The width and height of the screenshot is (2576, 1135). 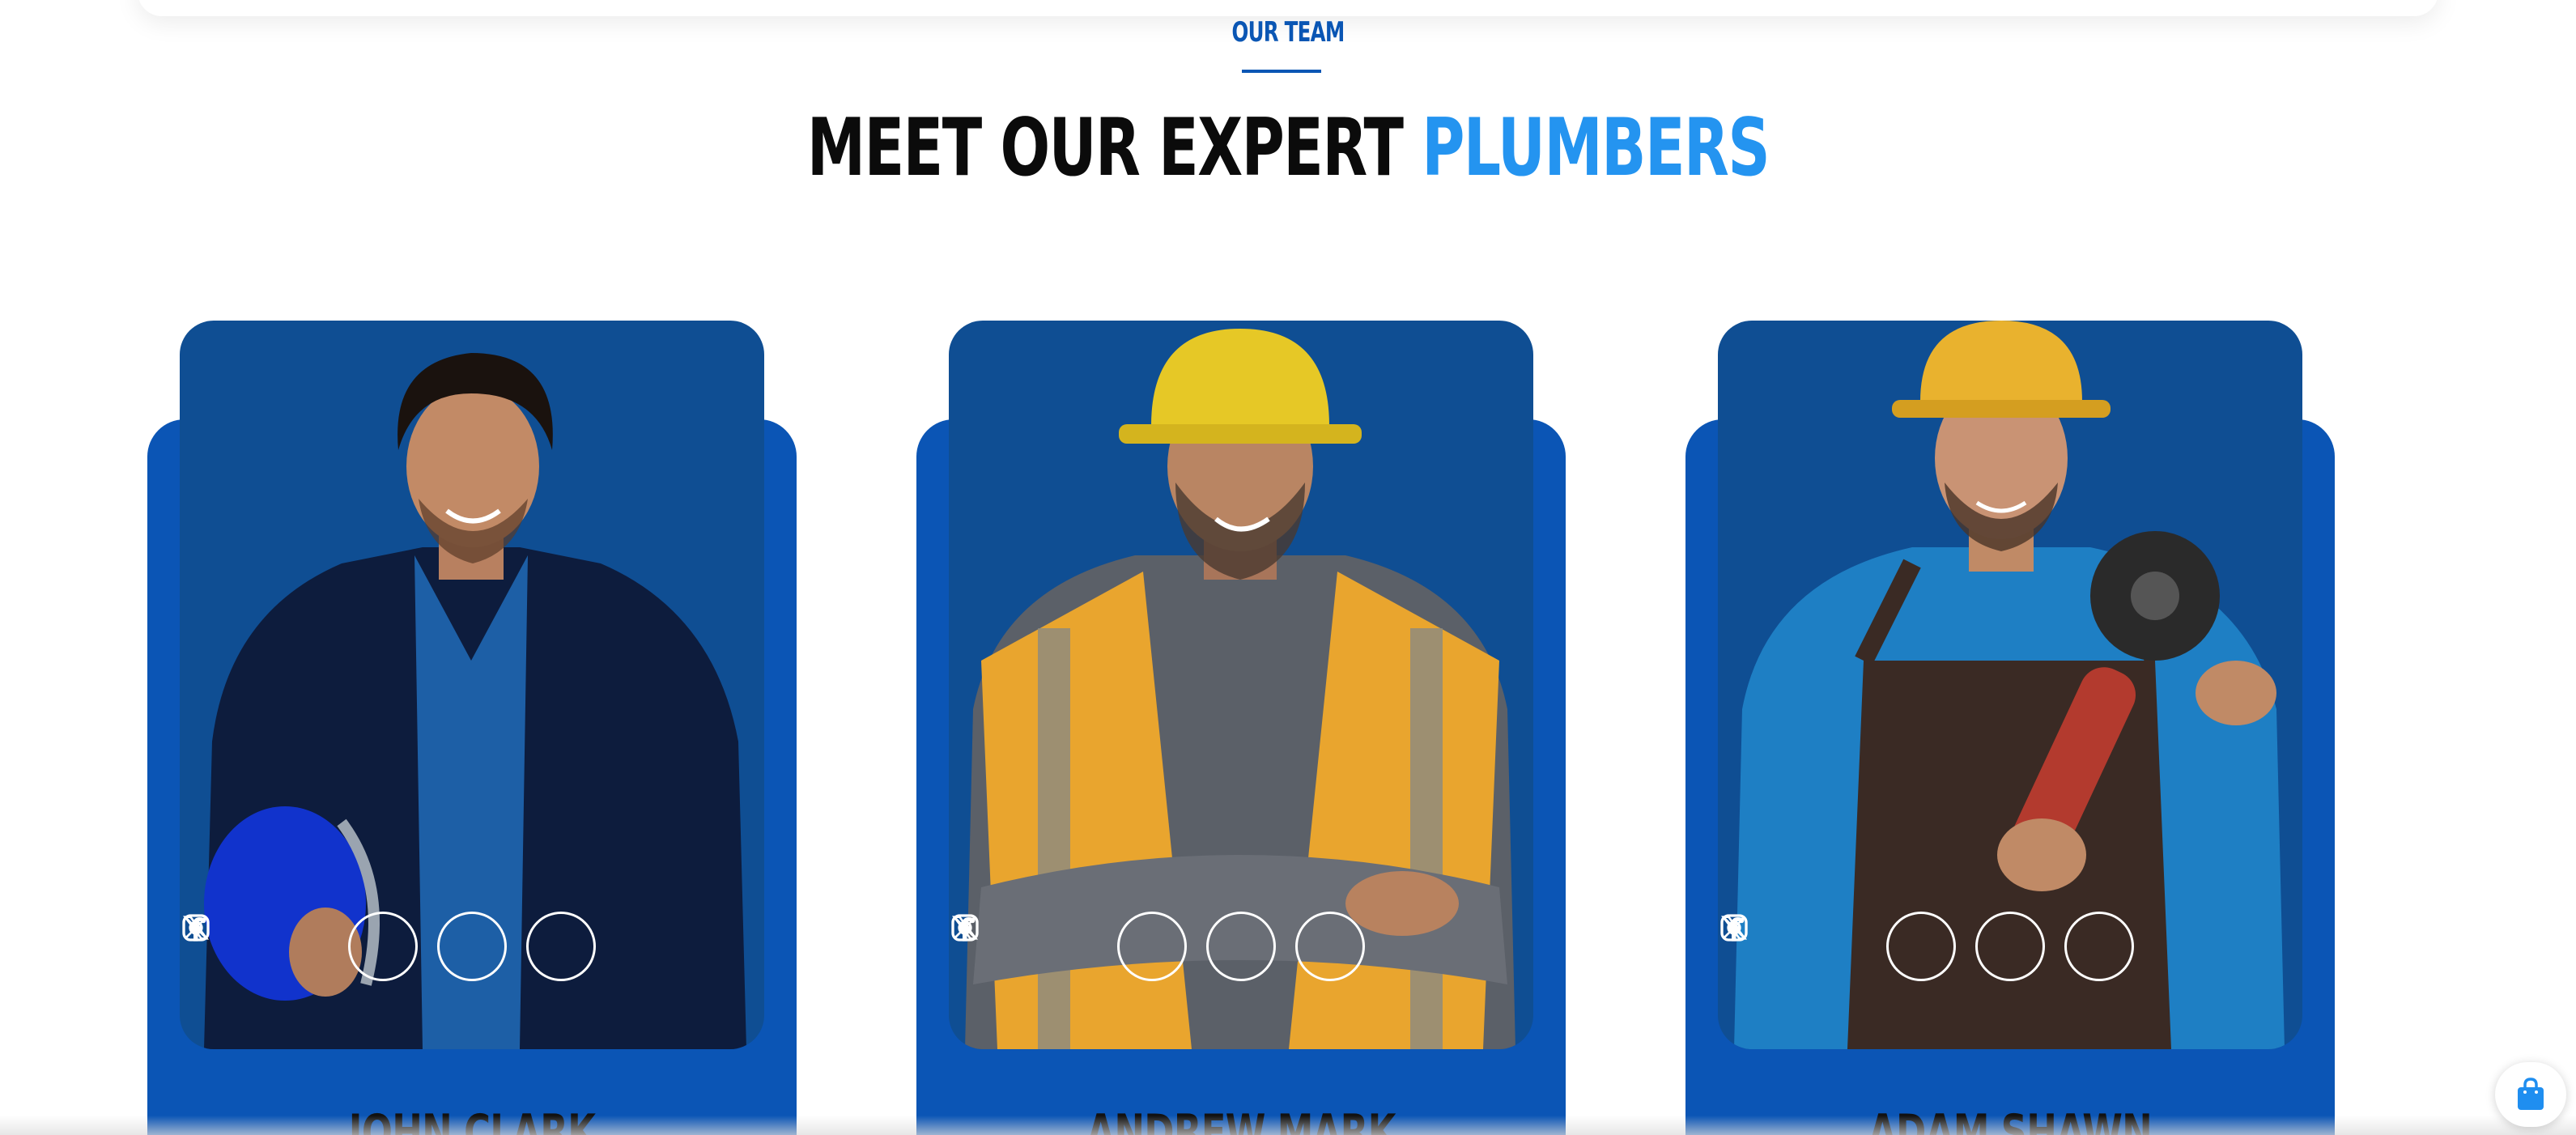 What do you see at coordinates (1281, 71) in the screenshot?
I see `eyebrow-underline` at bounding box center [1281, 71].